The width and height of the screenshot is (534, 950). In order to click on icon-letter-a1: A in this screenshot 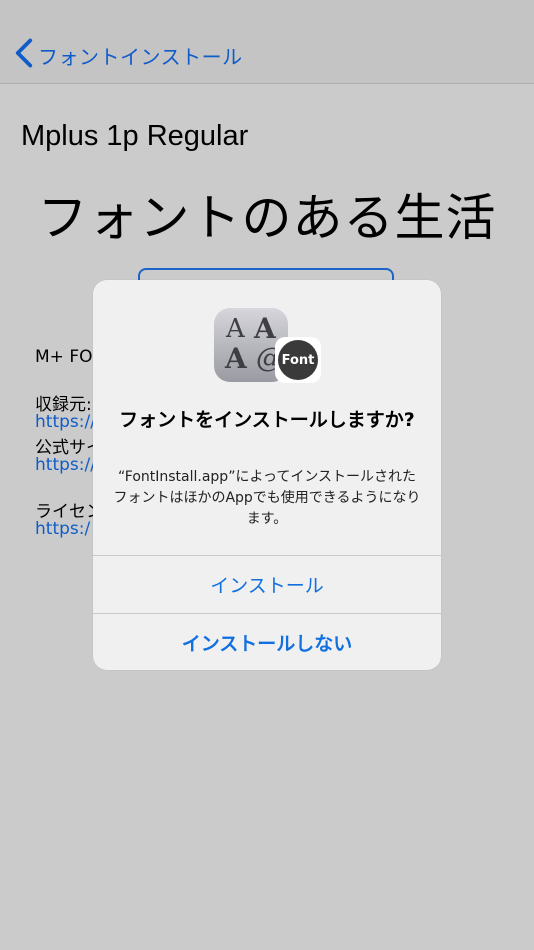, I will do `click(235, 329)`.